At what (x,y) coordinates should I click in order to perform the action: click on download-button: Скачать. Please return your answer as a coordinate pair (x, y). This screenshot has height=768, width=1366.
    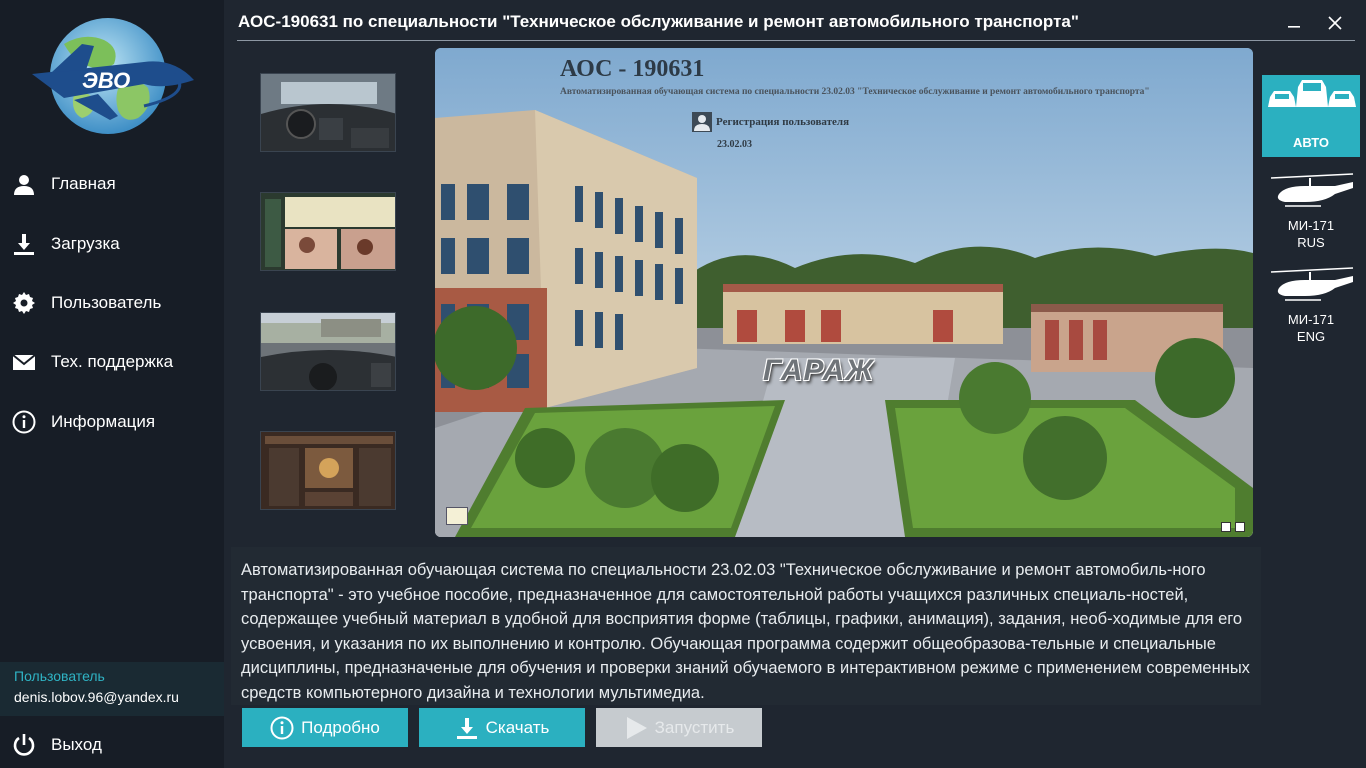
    Looking at the image, I should click on (502, 727).